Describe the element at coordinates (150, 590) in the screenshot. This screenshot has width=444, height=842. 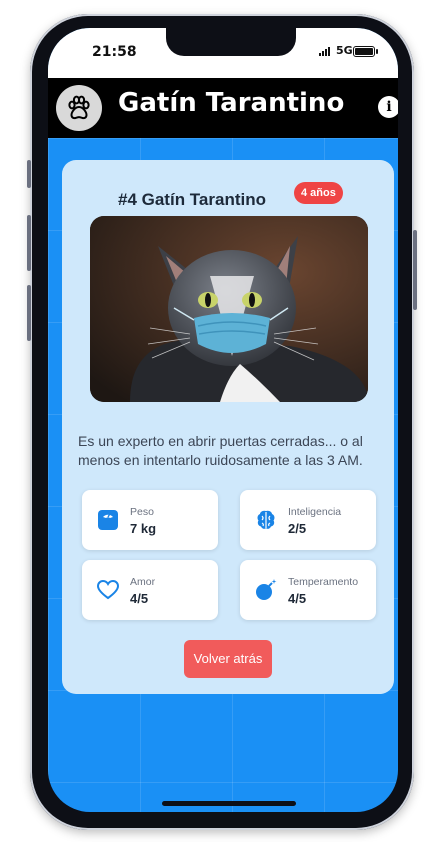
I see `stat-card-amor: Amor 4/5` at that location.